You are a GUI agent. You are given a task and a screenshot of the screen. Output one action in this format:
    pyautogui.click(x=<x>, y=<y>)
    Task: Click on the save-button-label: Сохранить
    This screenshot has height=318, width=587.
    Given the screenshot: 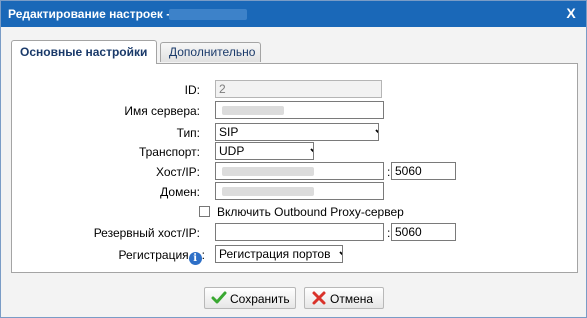 What is the action you would take?
    pyautogui.click(x=260, y=299)
    